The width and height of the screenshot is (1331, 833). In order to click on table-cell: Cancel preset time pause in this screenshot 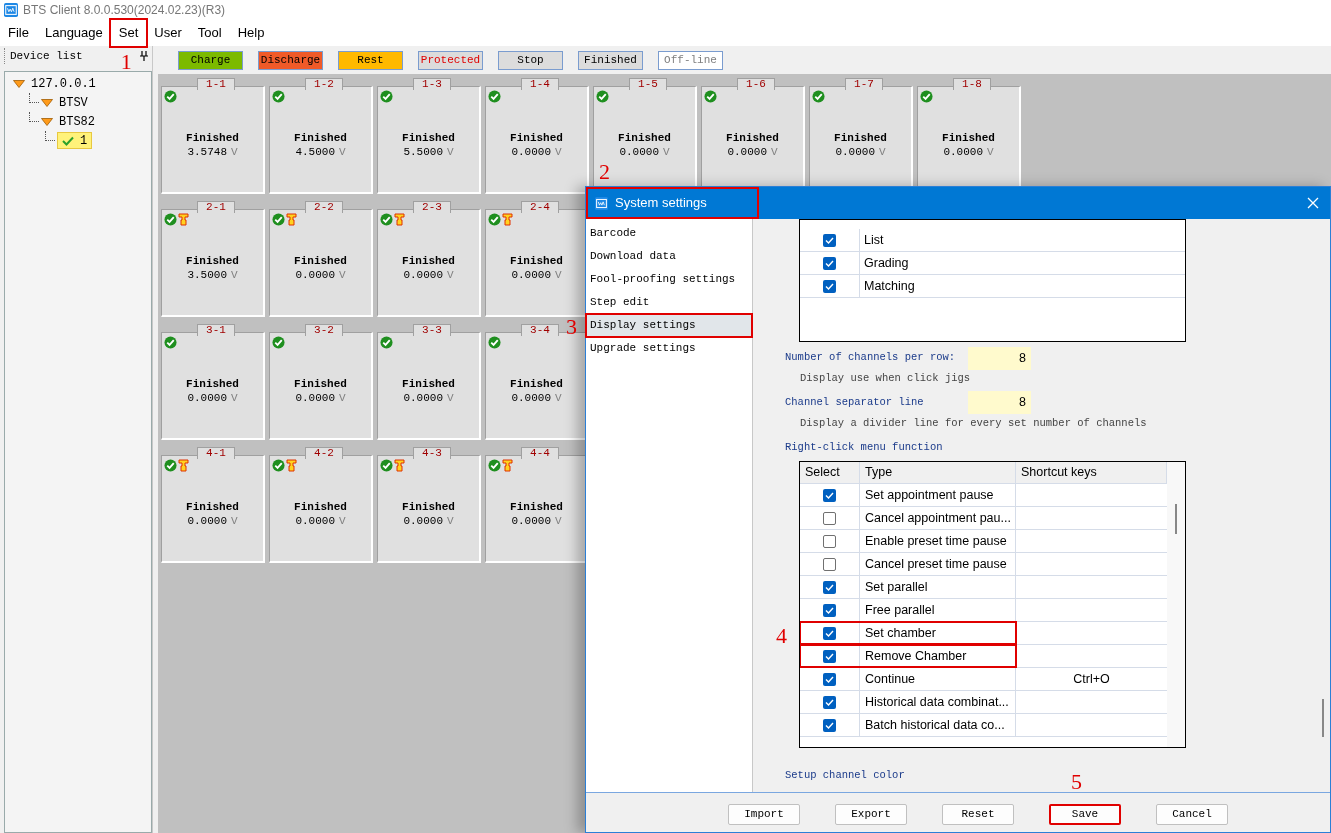, I will do `click(938, 564)`.